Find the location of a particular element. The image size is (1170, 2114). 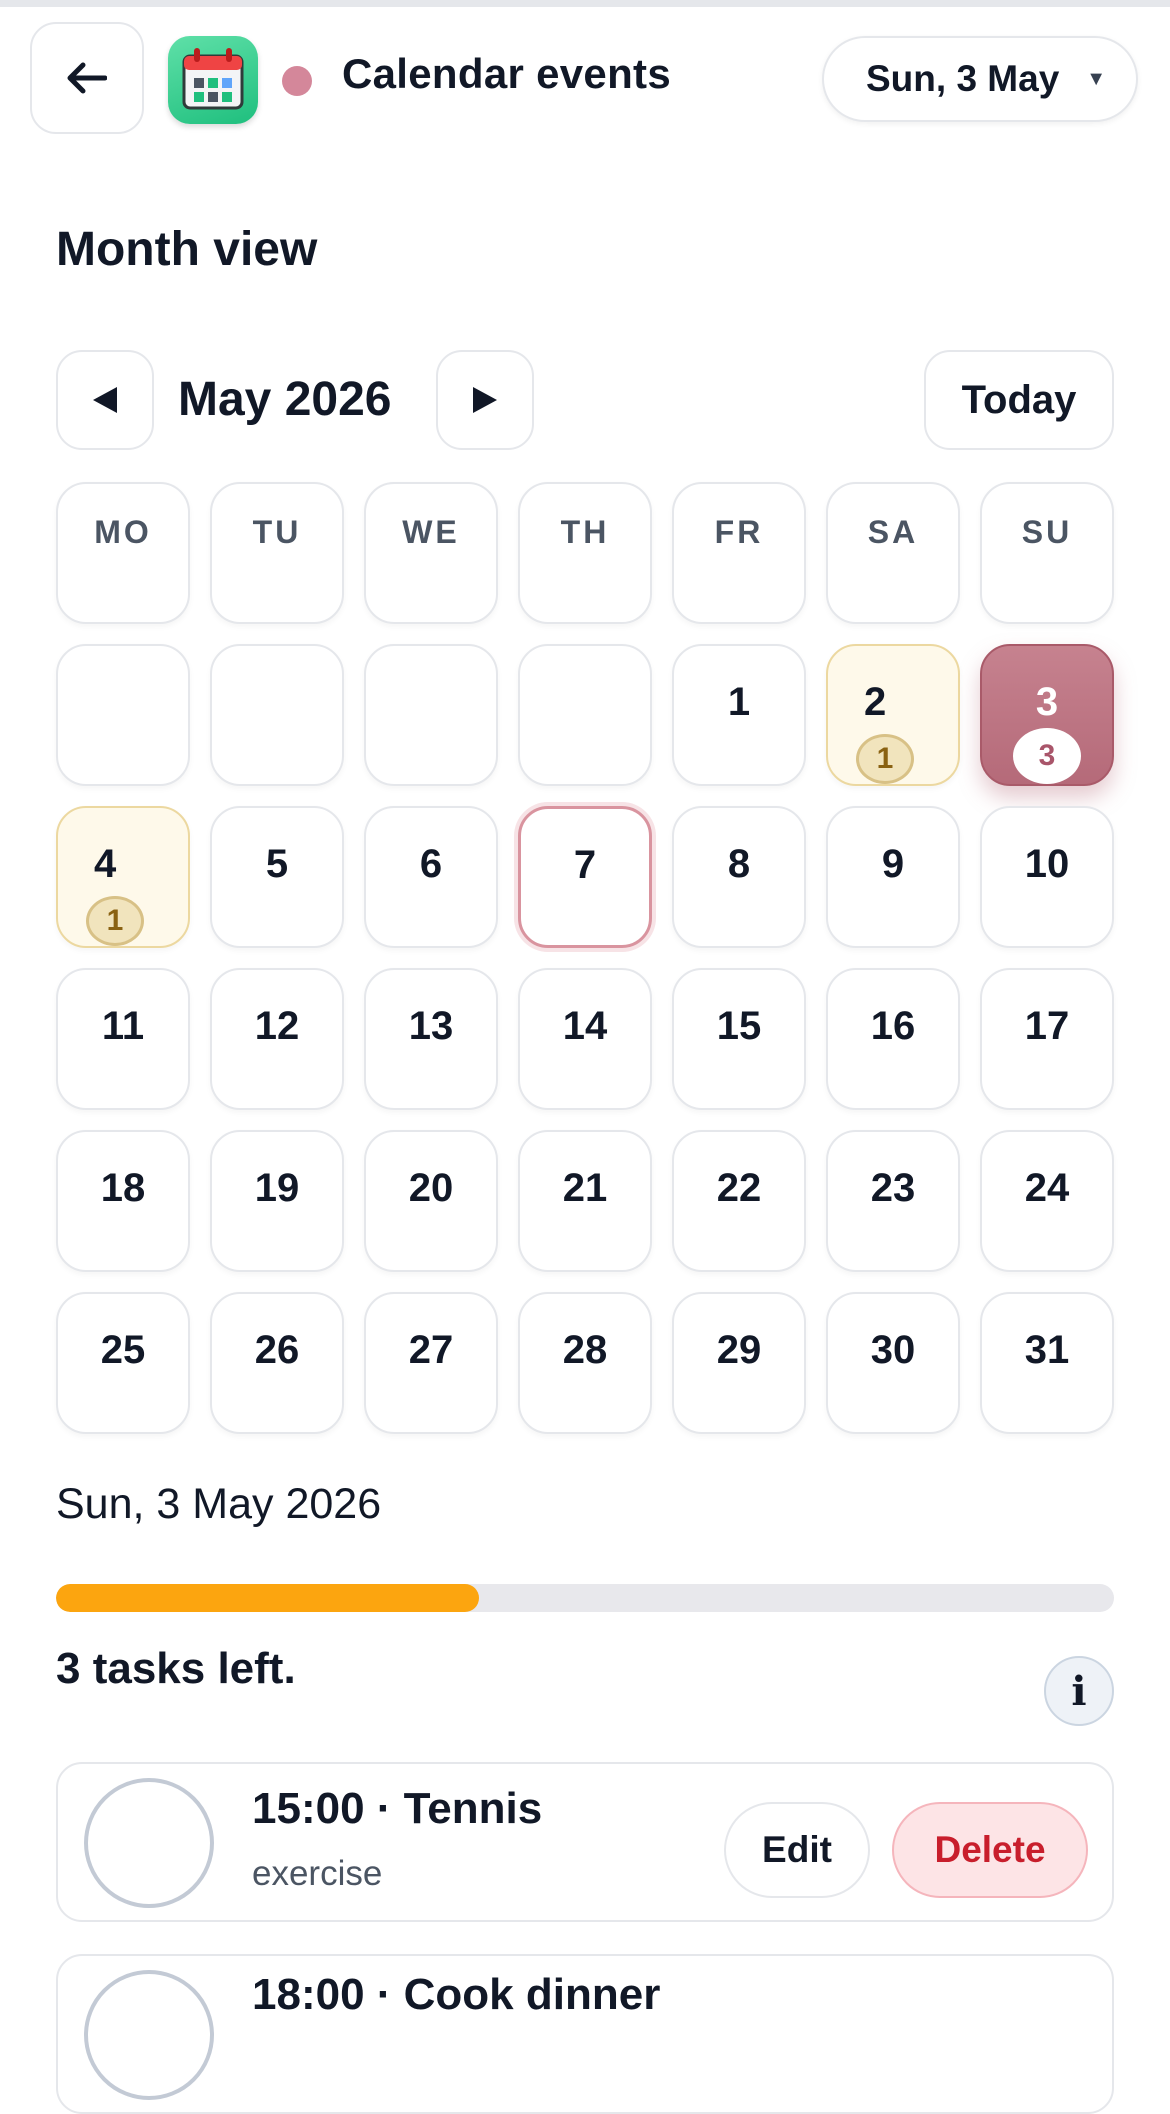

event-count-badge: 3 is located at coordinates (1047, 756).